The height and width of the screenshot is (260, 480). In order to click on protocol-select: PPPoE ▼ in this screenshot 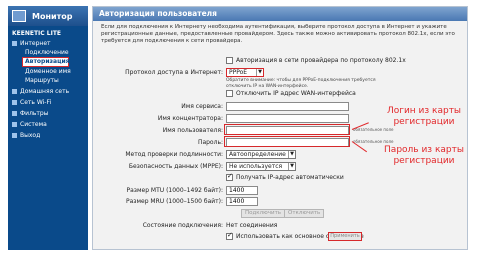, I will do `click(245, 72)`.